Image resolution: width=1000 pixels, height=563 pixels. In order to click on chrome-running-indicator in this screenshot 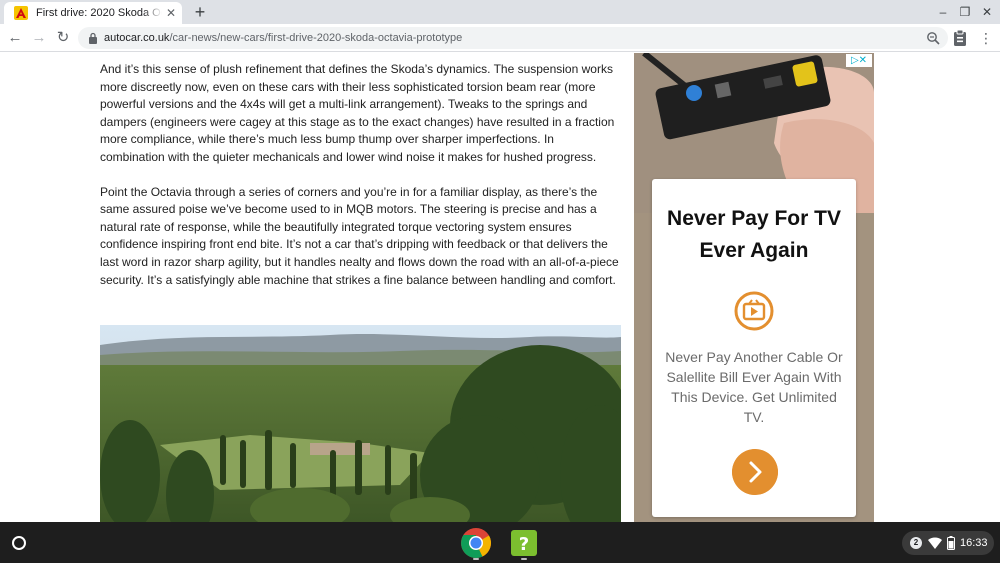, I will do `click(476, 559)`.